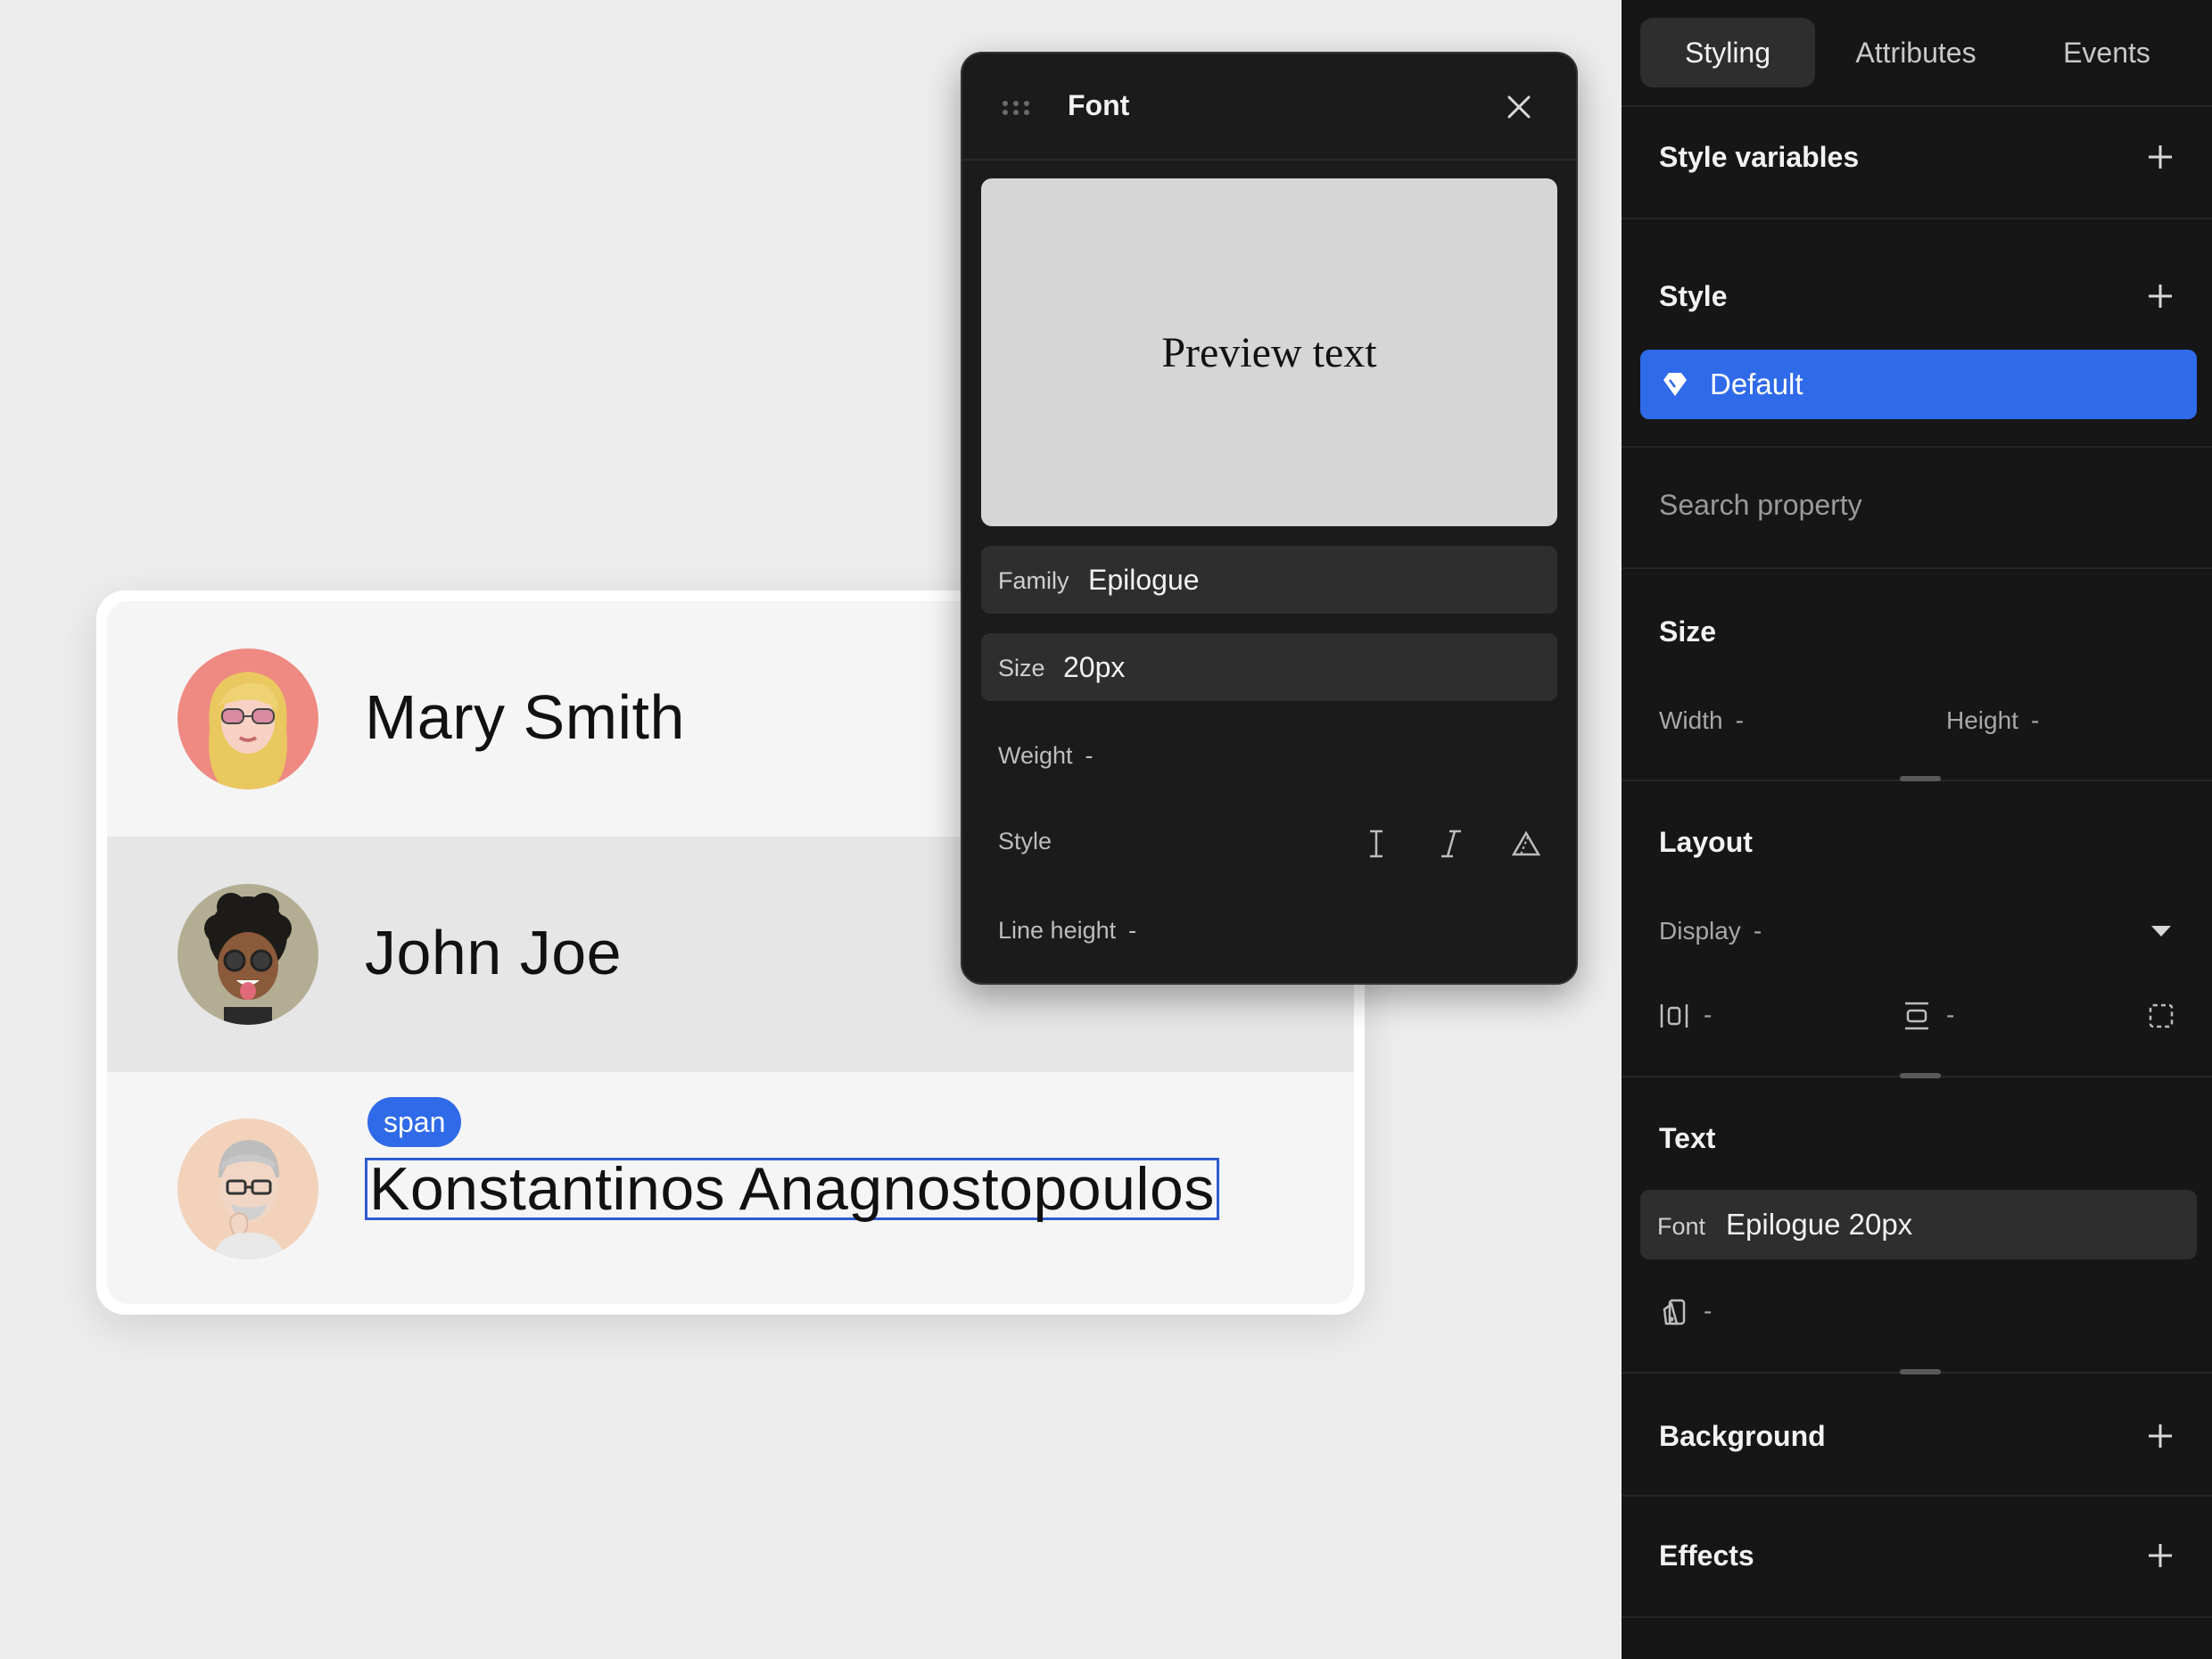 This screenshot has height=1659, width=2212. I want to click on tab-attributes: Attributes, so click(1916, 53).